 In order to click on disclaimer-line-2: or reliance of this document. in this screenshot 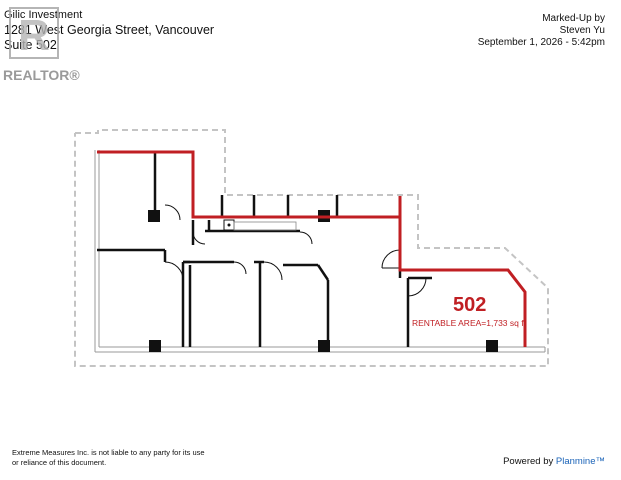, I will do `click(59, 462)`.